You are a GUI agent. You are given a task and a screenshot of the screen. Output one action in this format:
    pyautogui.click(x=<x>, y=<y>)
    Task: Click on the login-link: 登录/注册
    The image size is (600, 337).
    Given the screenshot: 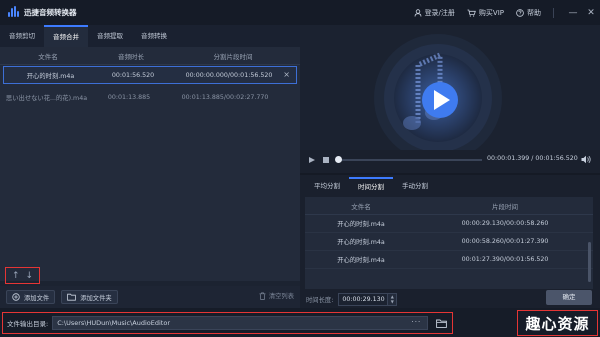 What is the action you would take?
    pyautogui.click(x=434, y=13)
    